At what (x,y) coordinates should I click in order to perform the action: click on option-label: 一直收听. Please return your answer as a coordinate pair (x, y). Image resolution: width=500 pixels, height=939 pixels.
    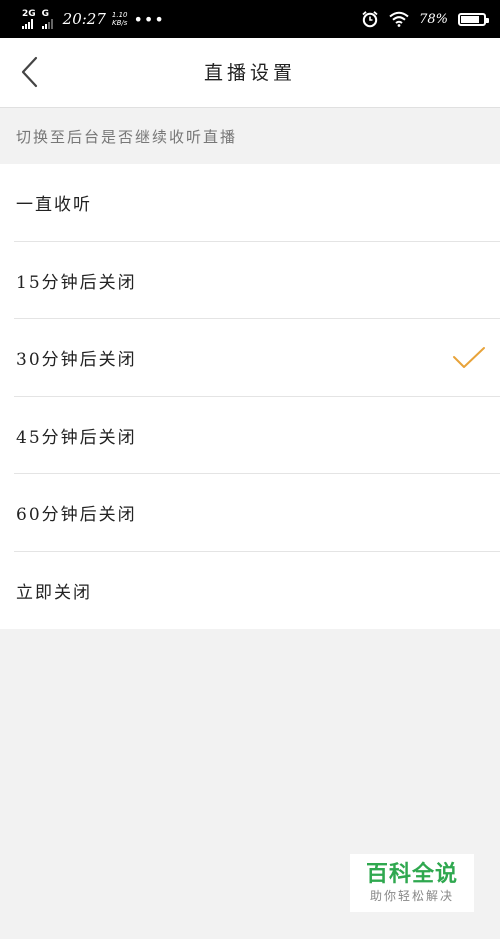
    Looking at the image, I should click on (54, 205).